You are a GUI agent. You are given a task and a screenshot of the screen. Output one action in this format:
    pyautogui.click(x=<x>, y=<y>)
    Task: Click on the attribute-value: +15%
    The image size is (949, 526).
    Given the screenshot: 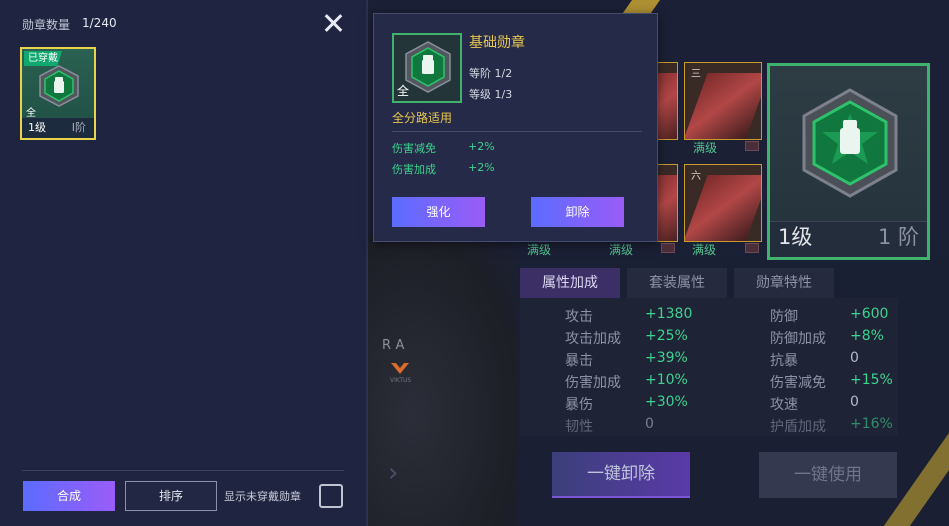 What is the action you would take?
    pyautogui.click(x=871, y=380)
    